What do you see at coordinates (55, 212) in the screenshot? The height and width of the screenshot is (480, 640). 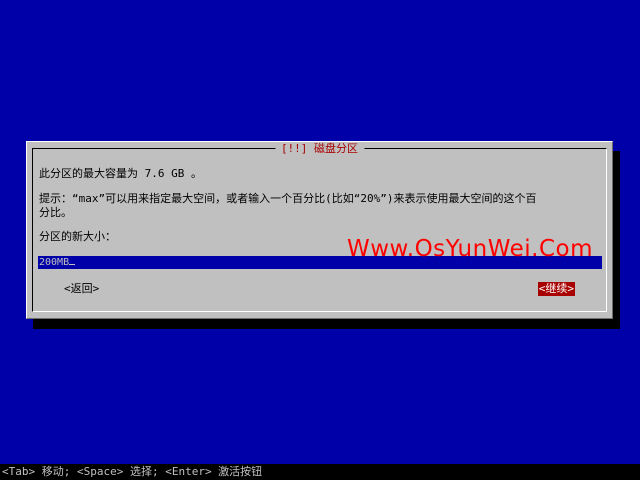 I see `hint-text-line-2: 分比。` at bounding box center [55, 212].